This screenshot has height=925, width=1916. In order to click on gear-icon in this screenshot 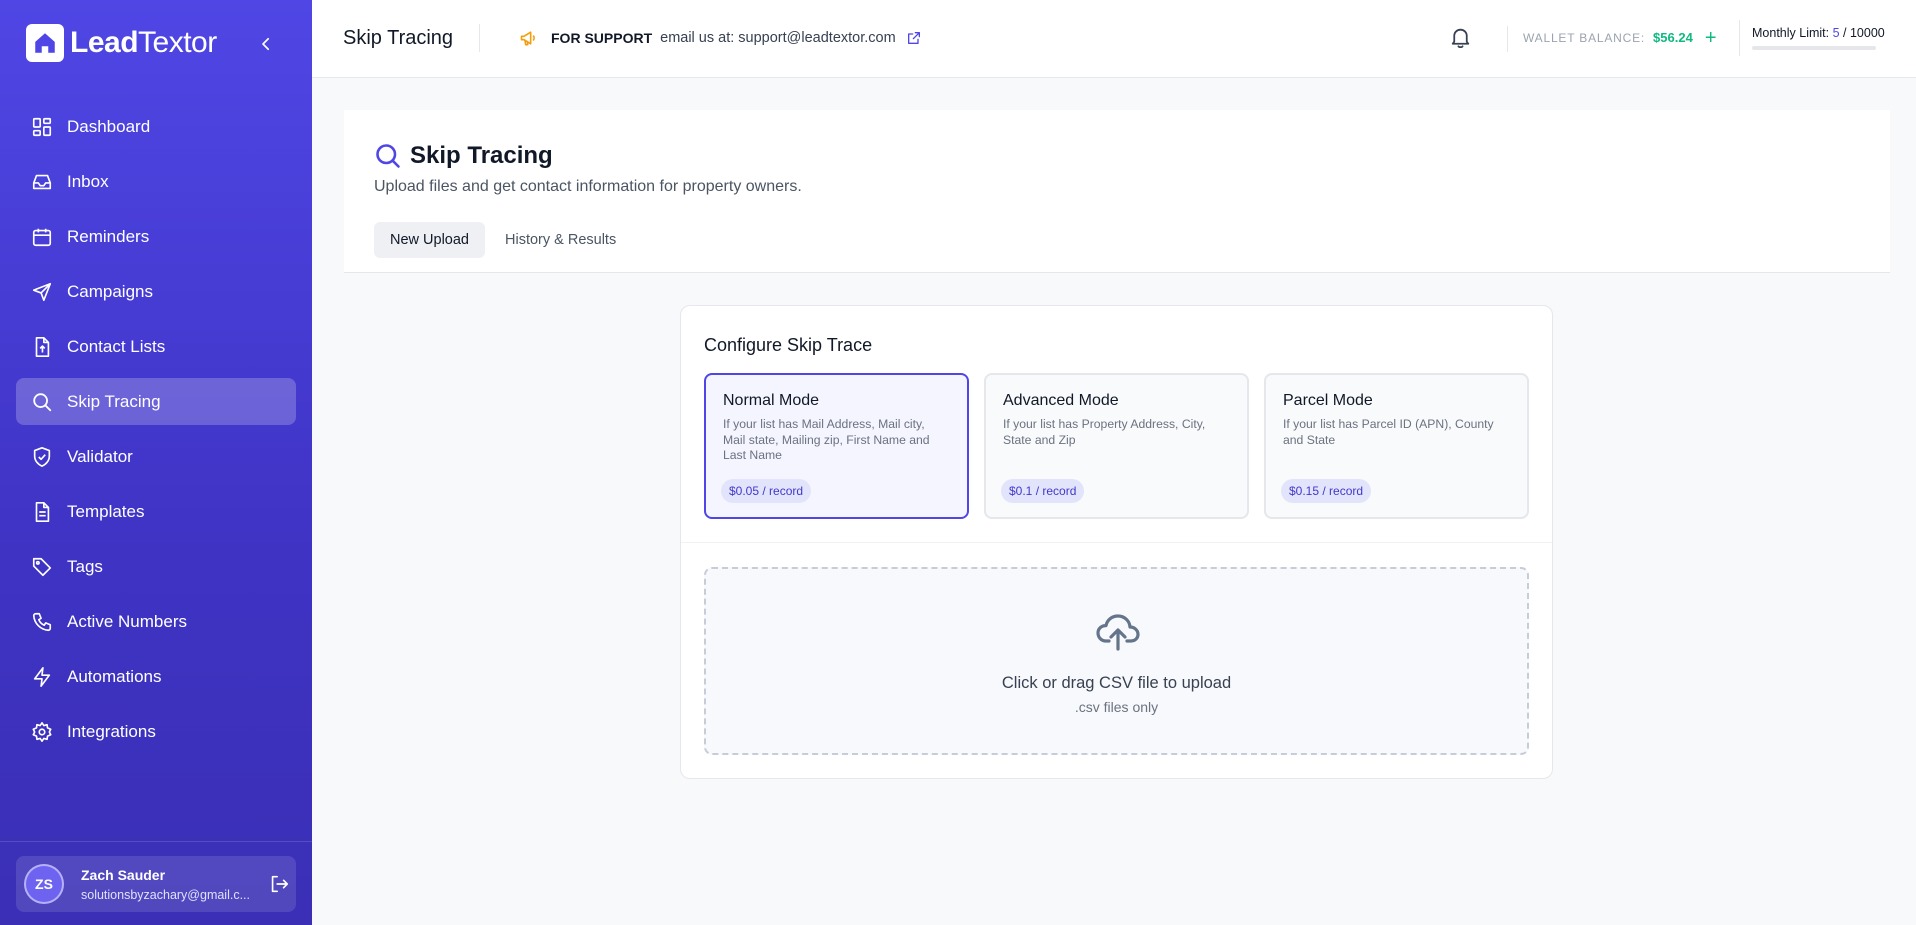, I will do `click(42, 732)`.